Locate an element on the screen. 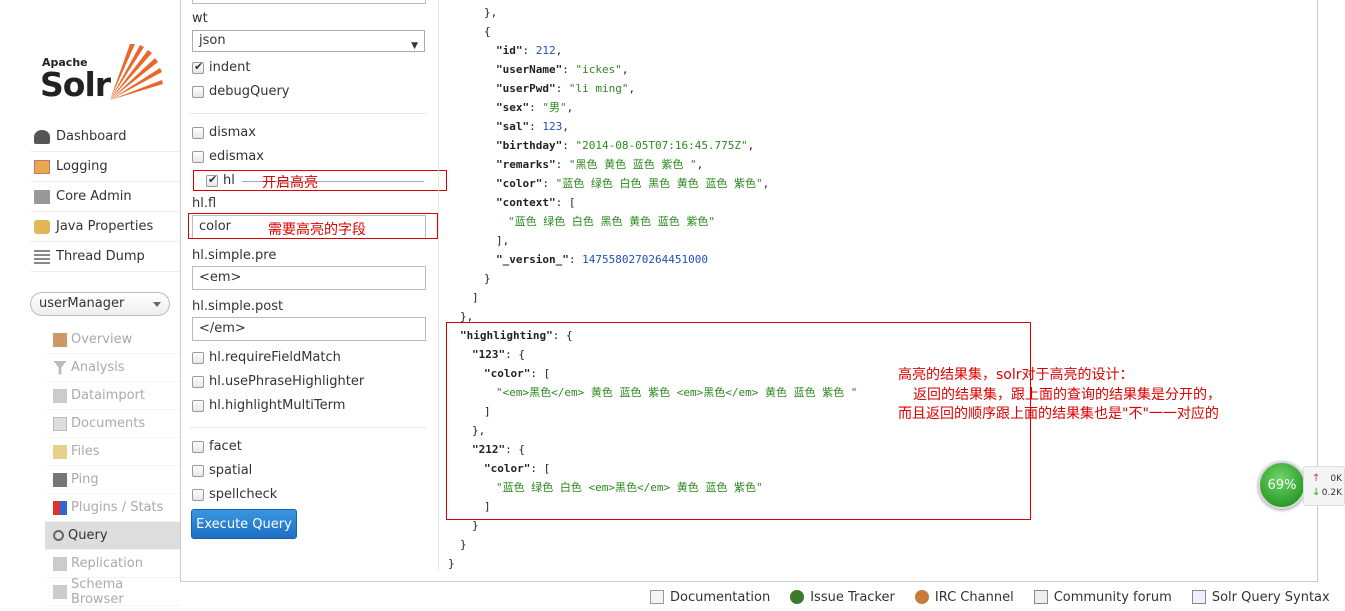 The image size is (1345, 611). facet-checkbox: facet is located at coordinates (217, 446).